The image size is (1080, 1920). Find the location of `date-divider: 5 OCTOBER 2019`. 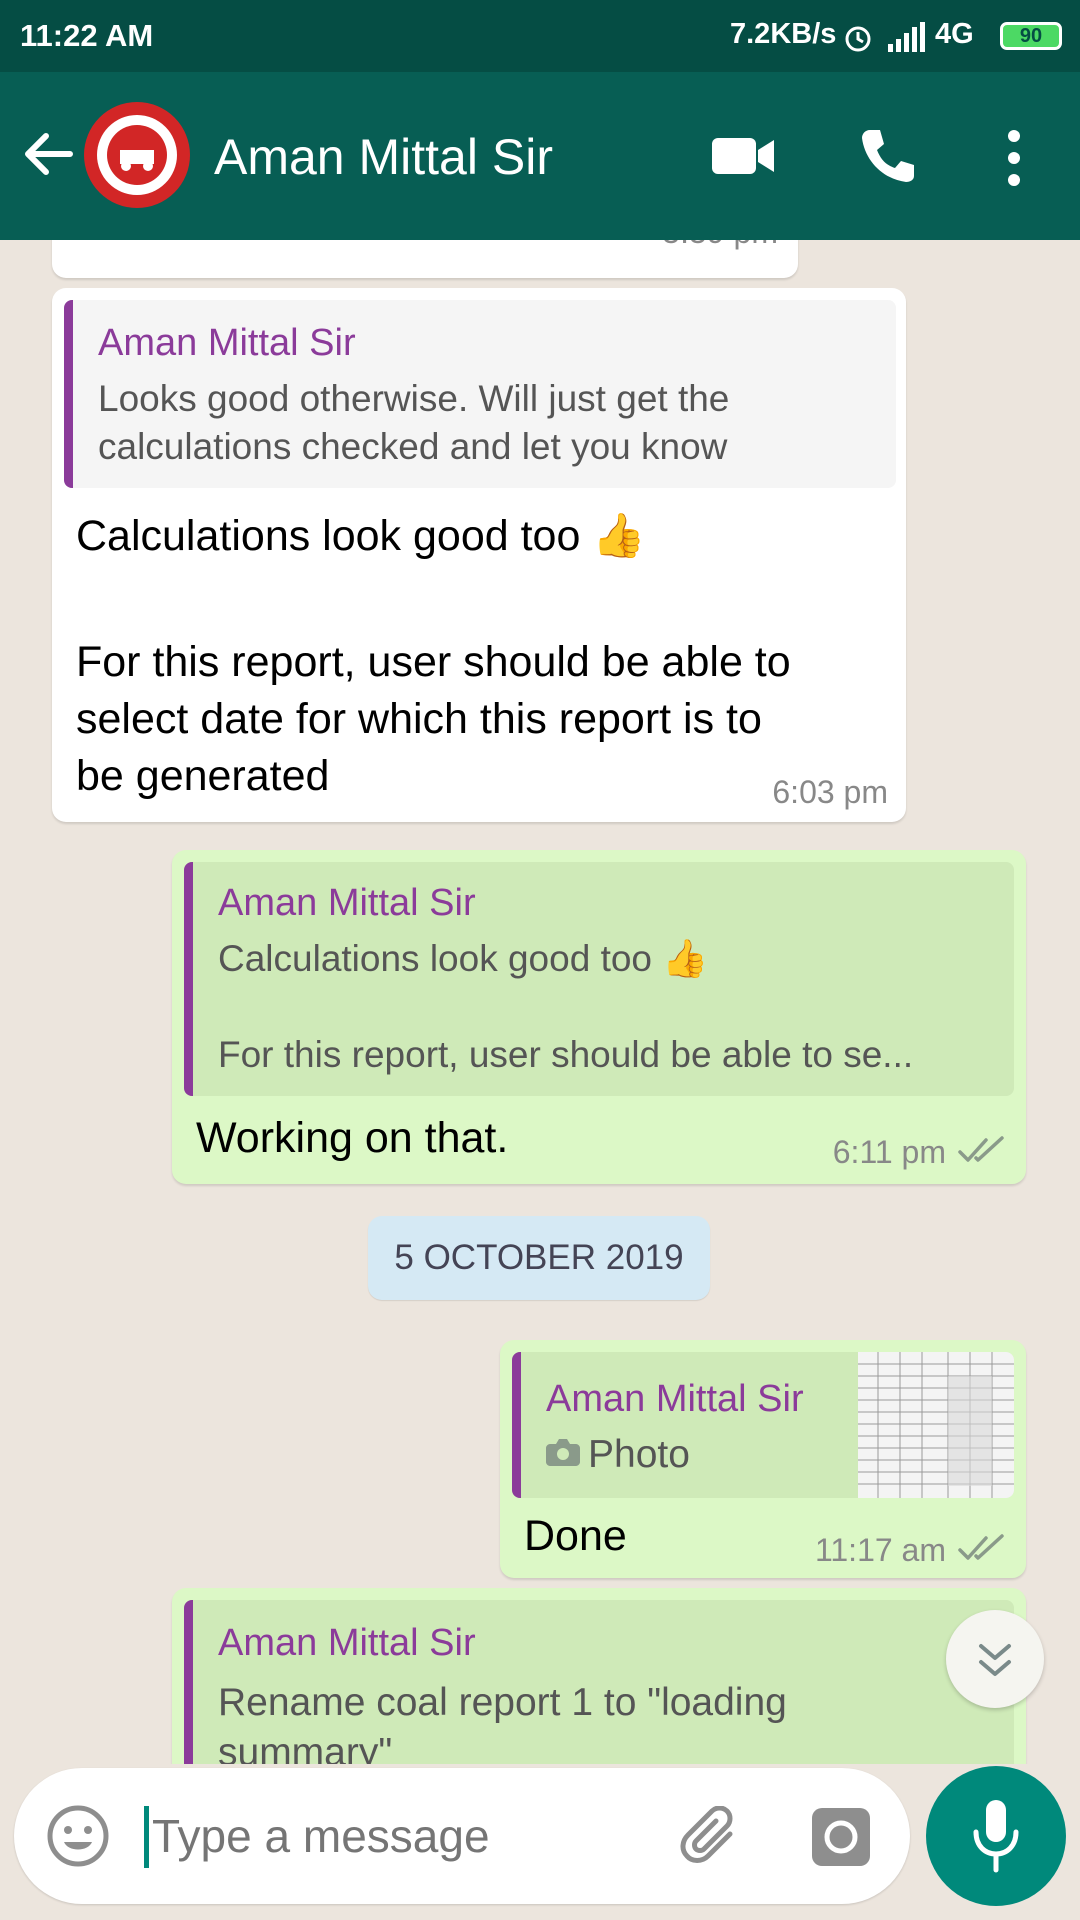

date-divider: 5 OCTOBER 2019 is located at coordinates (539, 1258).